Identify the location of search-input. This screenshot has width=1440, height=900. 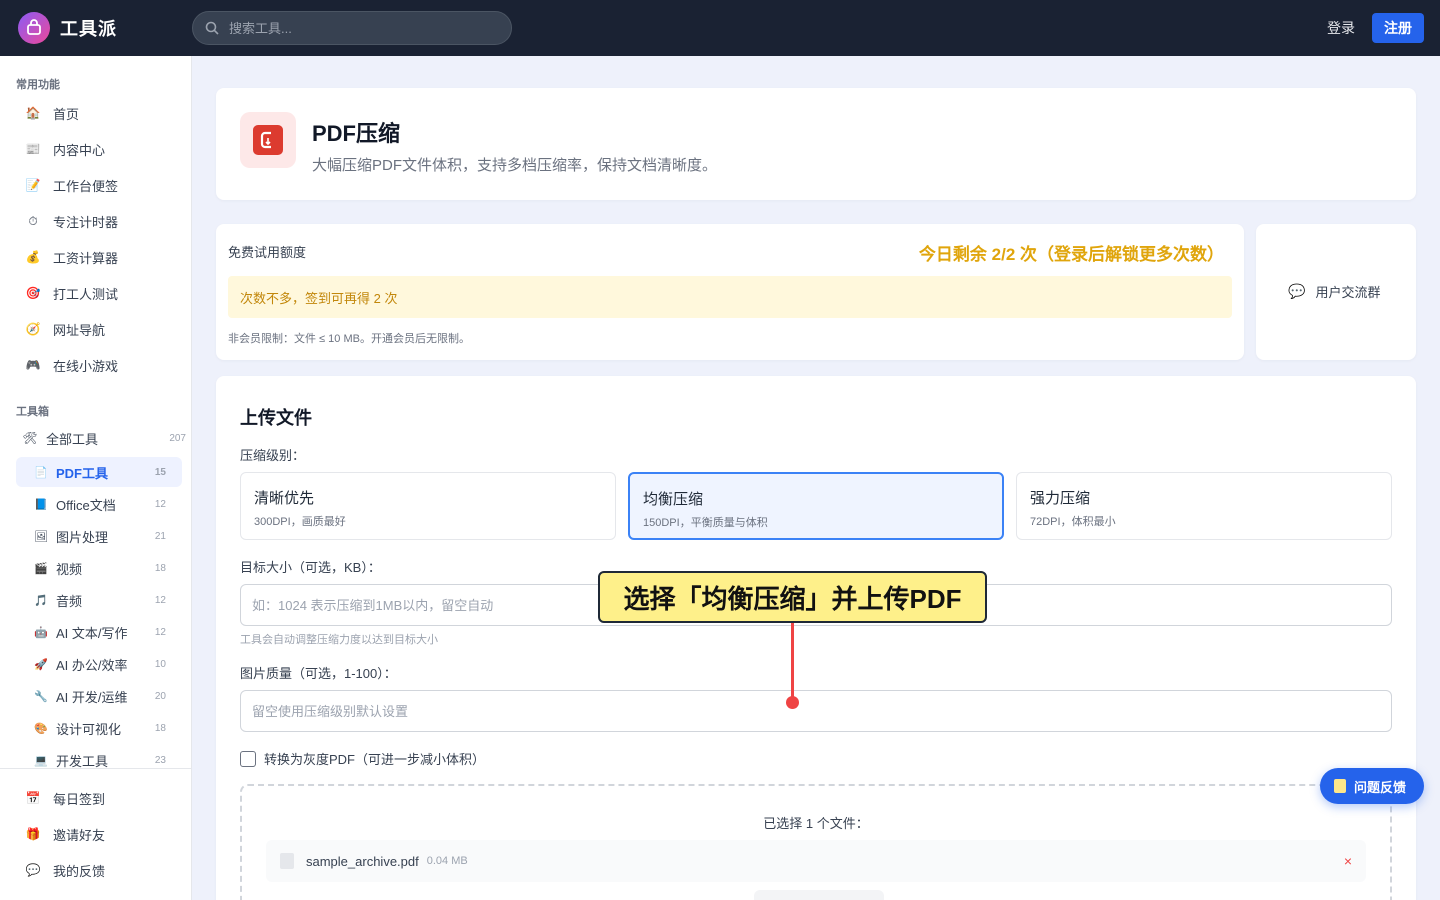
(359, 28).